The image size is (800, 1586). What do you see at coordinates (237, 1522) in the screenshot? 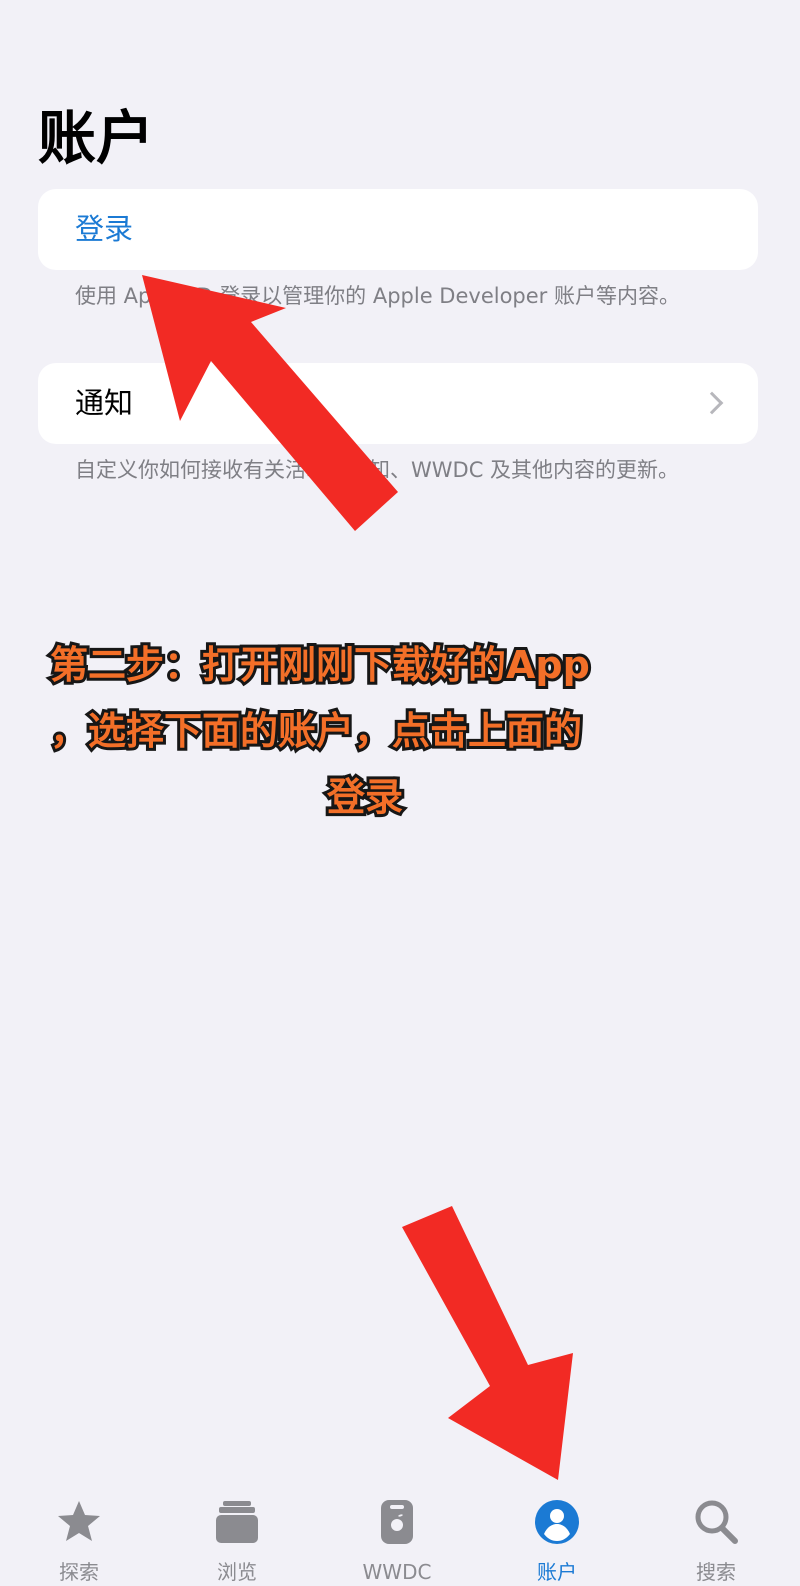
I see `stack-icon` at bounding box center [237, 1522].